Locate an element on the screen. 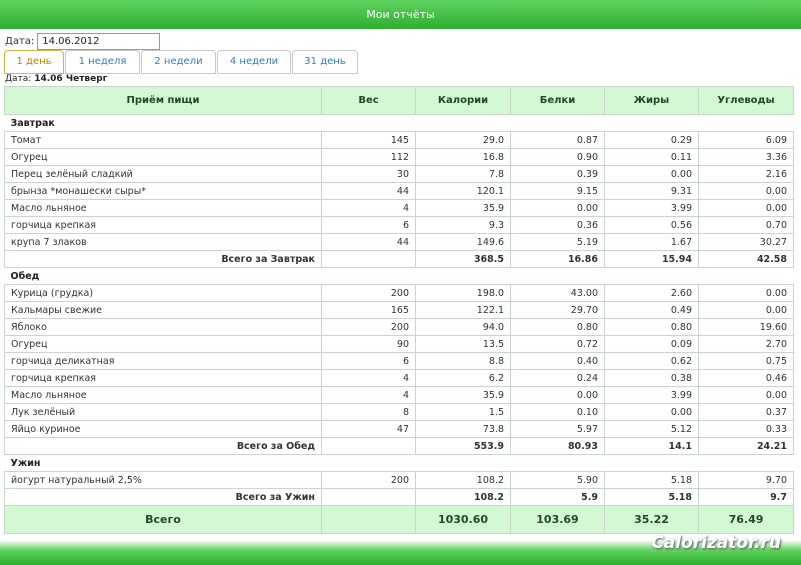 This screenshot has width=801, height=565. cell-fat: 0.38 is located at coordinates (651, 378).